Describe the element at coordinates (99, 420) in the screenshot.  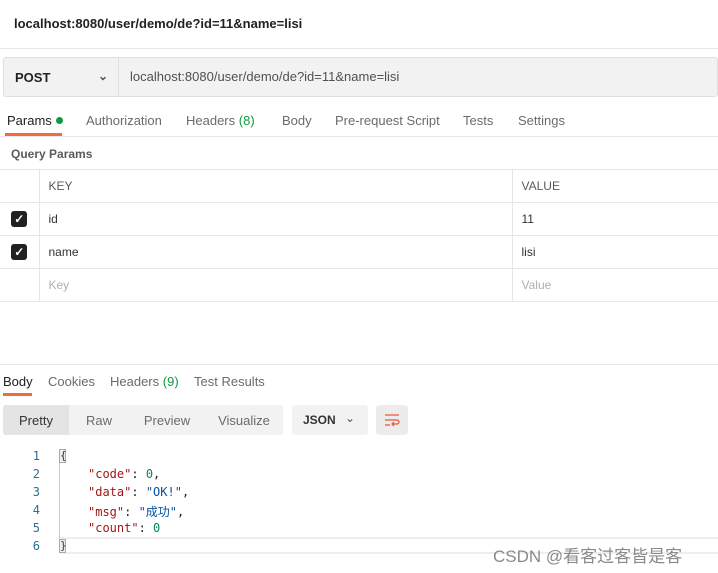
I see `view-raw: Raw` at that location.